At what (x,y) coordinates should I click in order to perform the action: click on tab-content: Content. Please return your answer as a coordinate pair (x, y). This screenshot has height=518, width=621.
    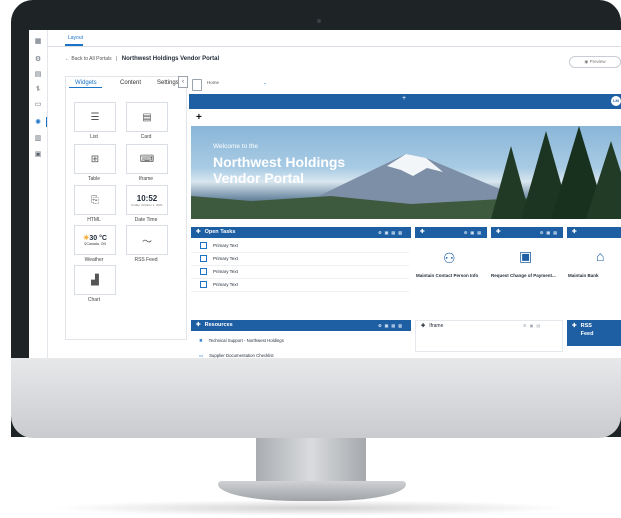
    Looking at the image, I should click on (130, 83).